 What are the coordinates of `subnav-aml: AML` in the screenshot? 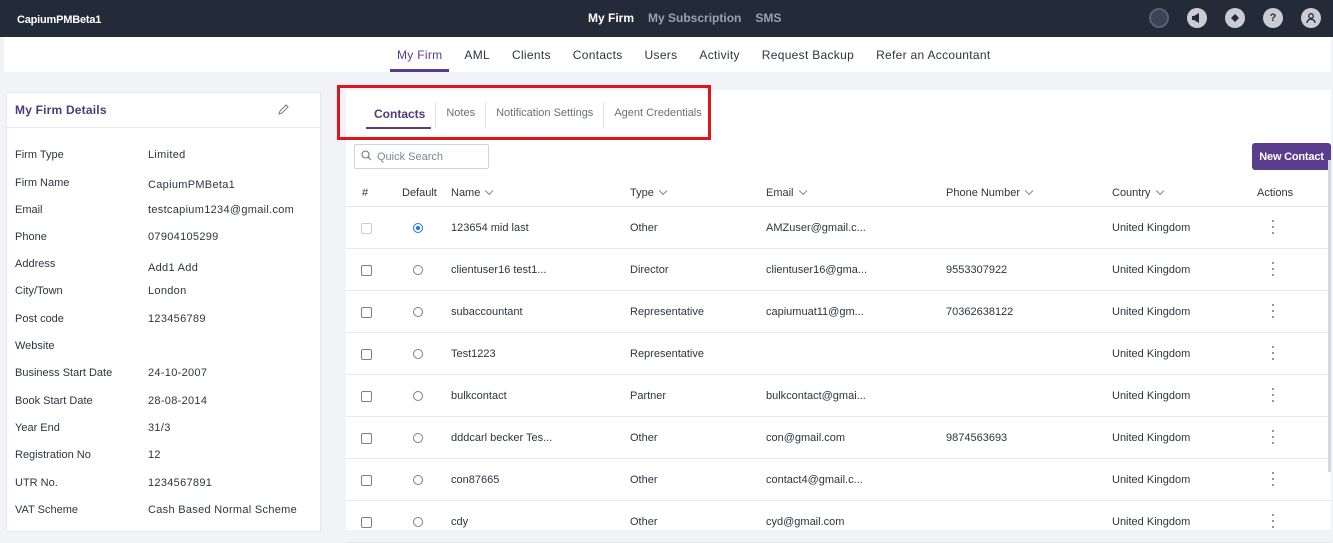 It's located at (477, 54).